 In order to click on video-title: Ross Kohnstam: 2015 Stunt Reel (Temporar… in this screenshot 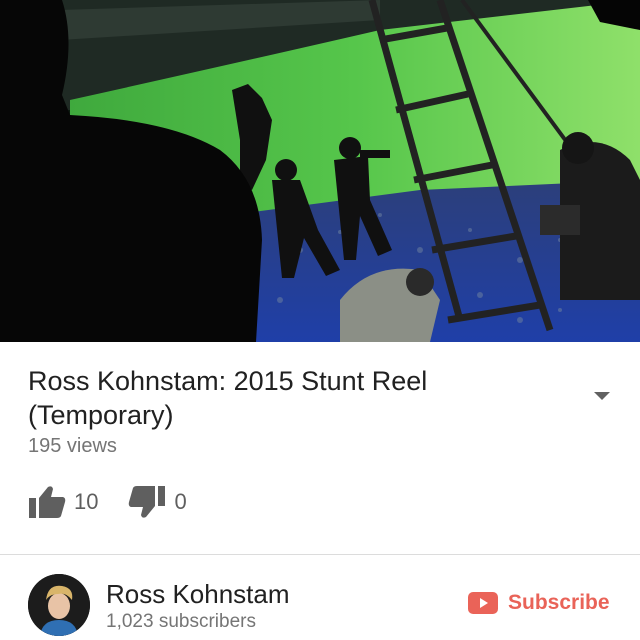, I will do `click(228, 398)`.